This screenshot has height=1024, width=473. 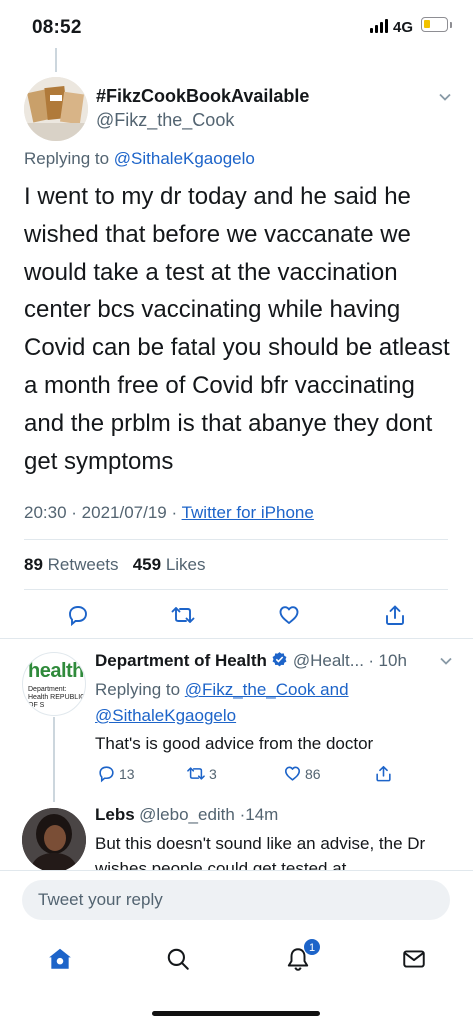 What do you see at coordinates (127, 773) in the screenshot?
I see `reply-count: 13` at bounding box center [127, 773].